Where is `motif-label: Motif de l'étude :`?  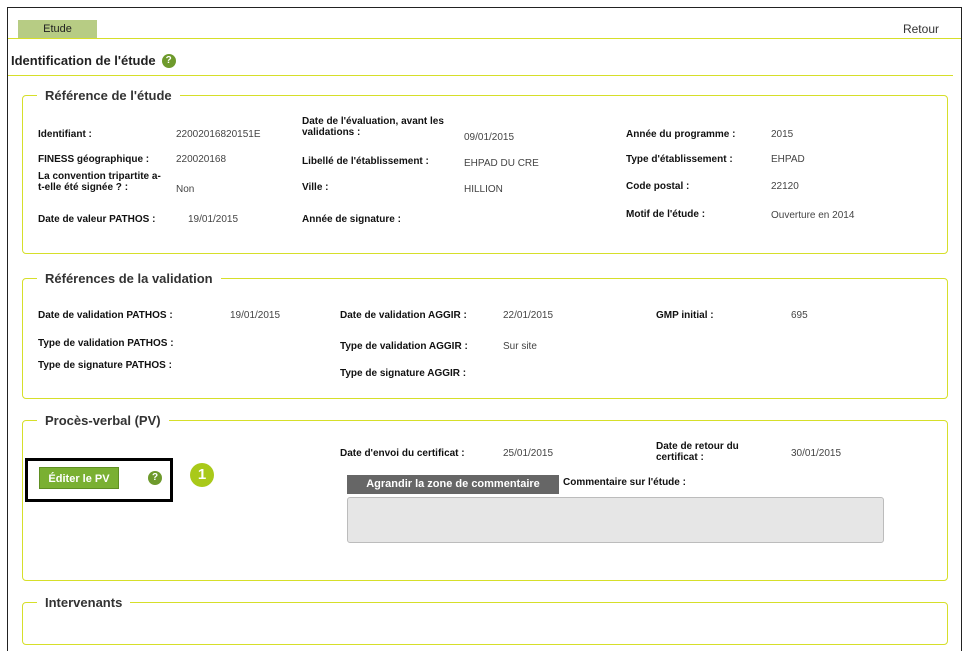 motif-label: Motif de l'étude : is located at coordinates (666, 214).